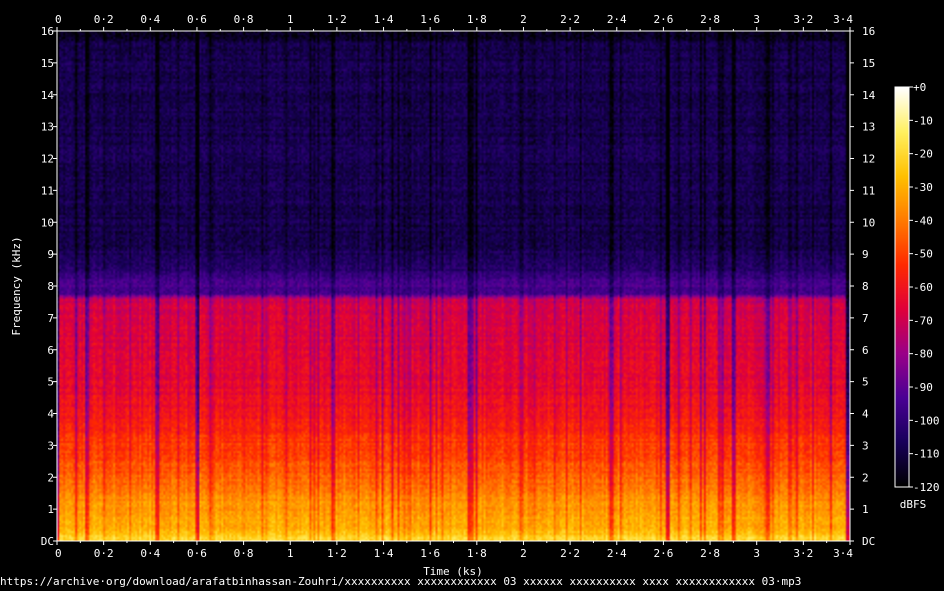 The height and width of the screenshot is (591, 944). What do you see at coordinates (150, 19) in the screenshot?
I see `x-tick-label-top: 0·4` at bounding box center [150, 19].